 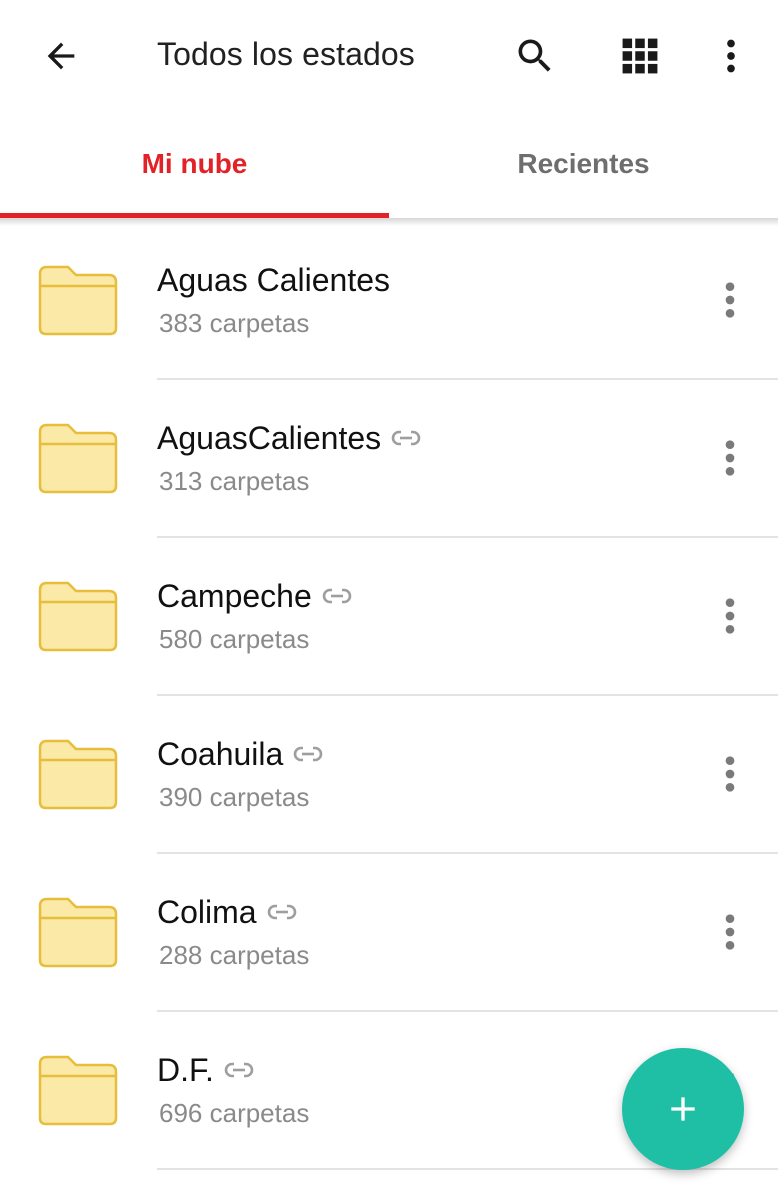 What do you see at coordinates (185, 1069) in the screenshot?
I see `folder-name: D.F.` at bounding box center [185, 1069].